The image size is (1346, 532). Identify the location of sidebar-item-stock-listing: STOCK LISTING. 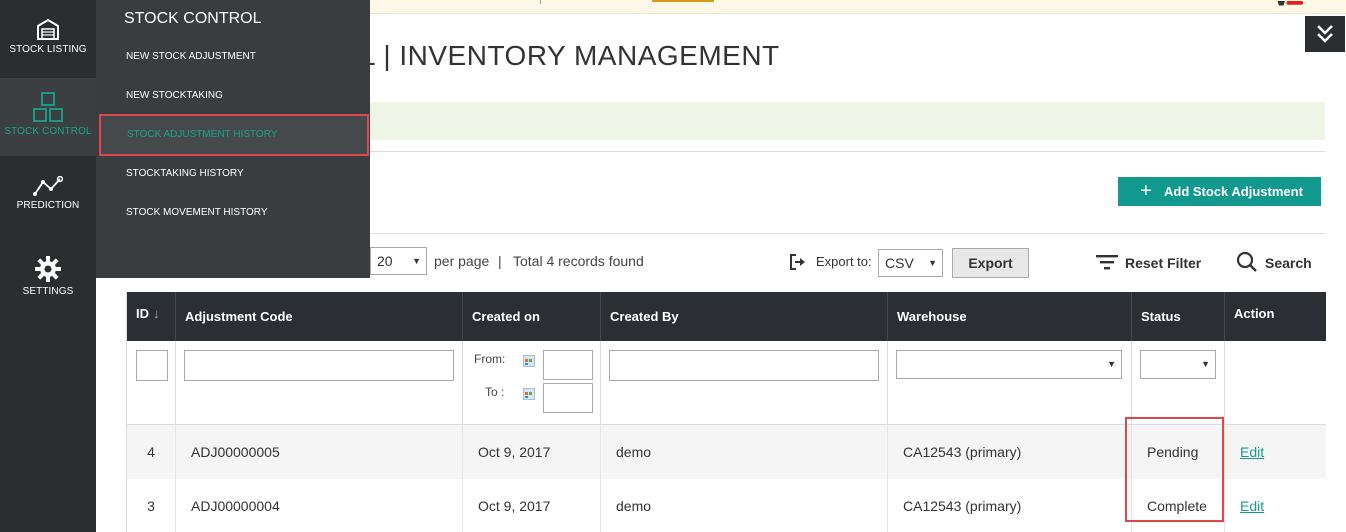
(48, 39).